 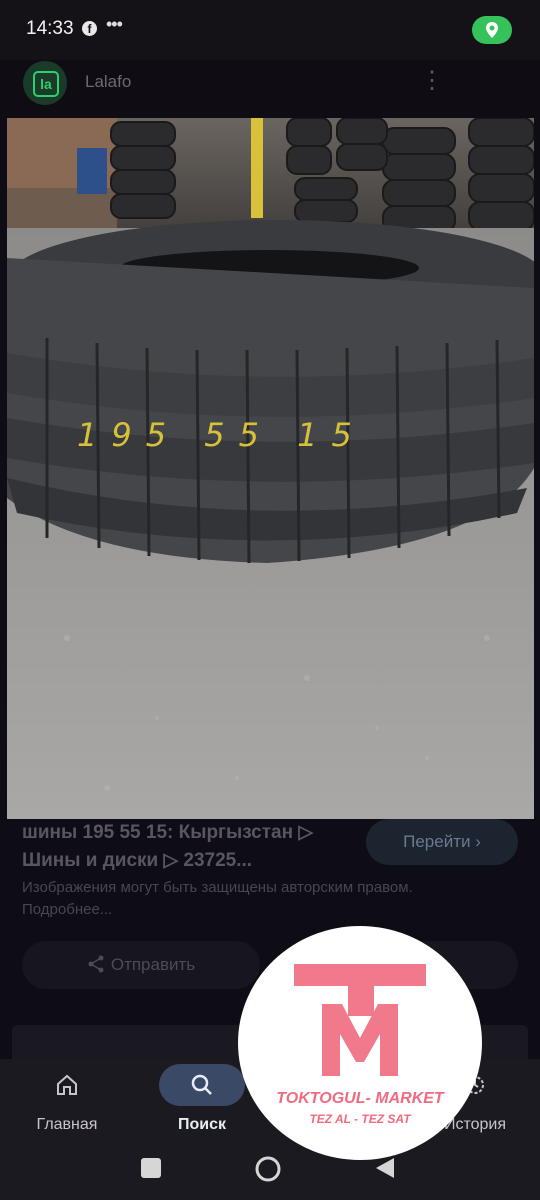 What do you see at coordinates (202, 1099) in the screenshot?
I see `nav-search: Поиск` at bounding box center [202, 1099].